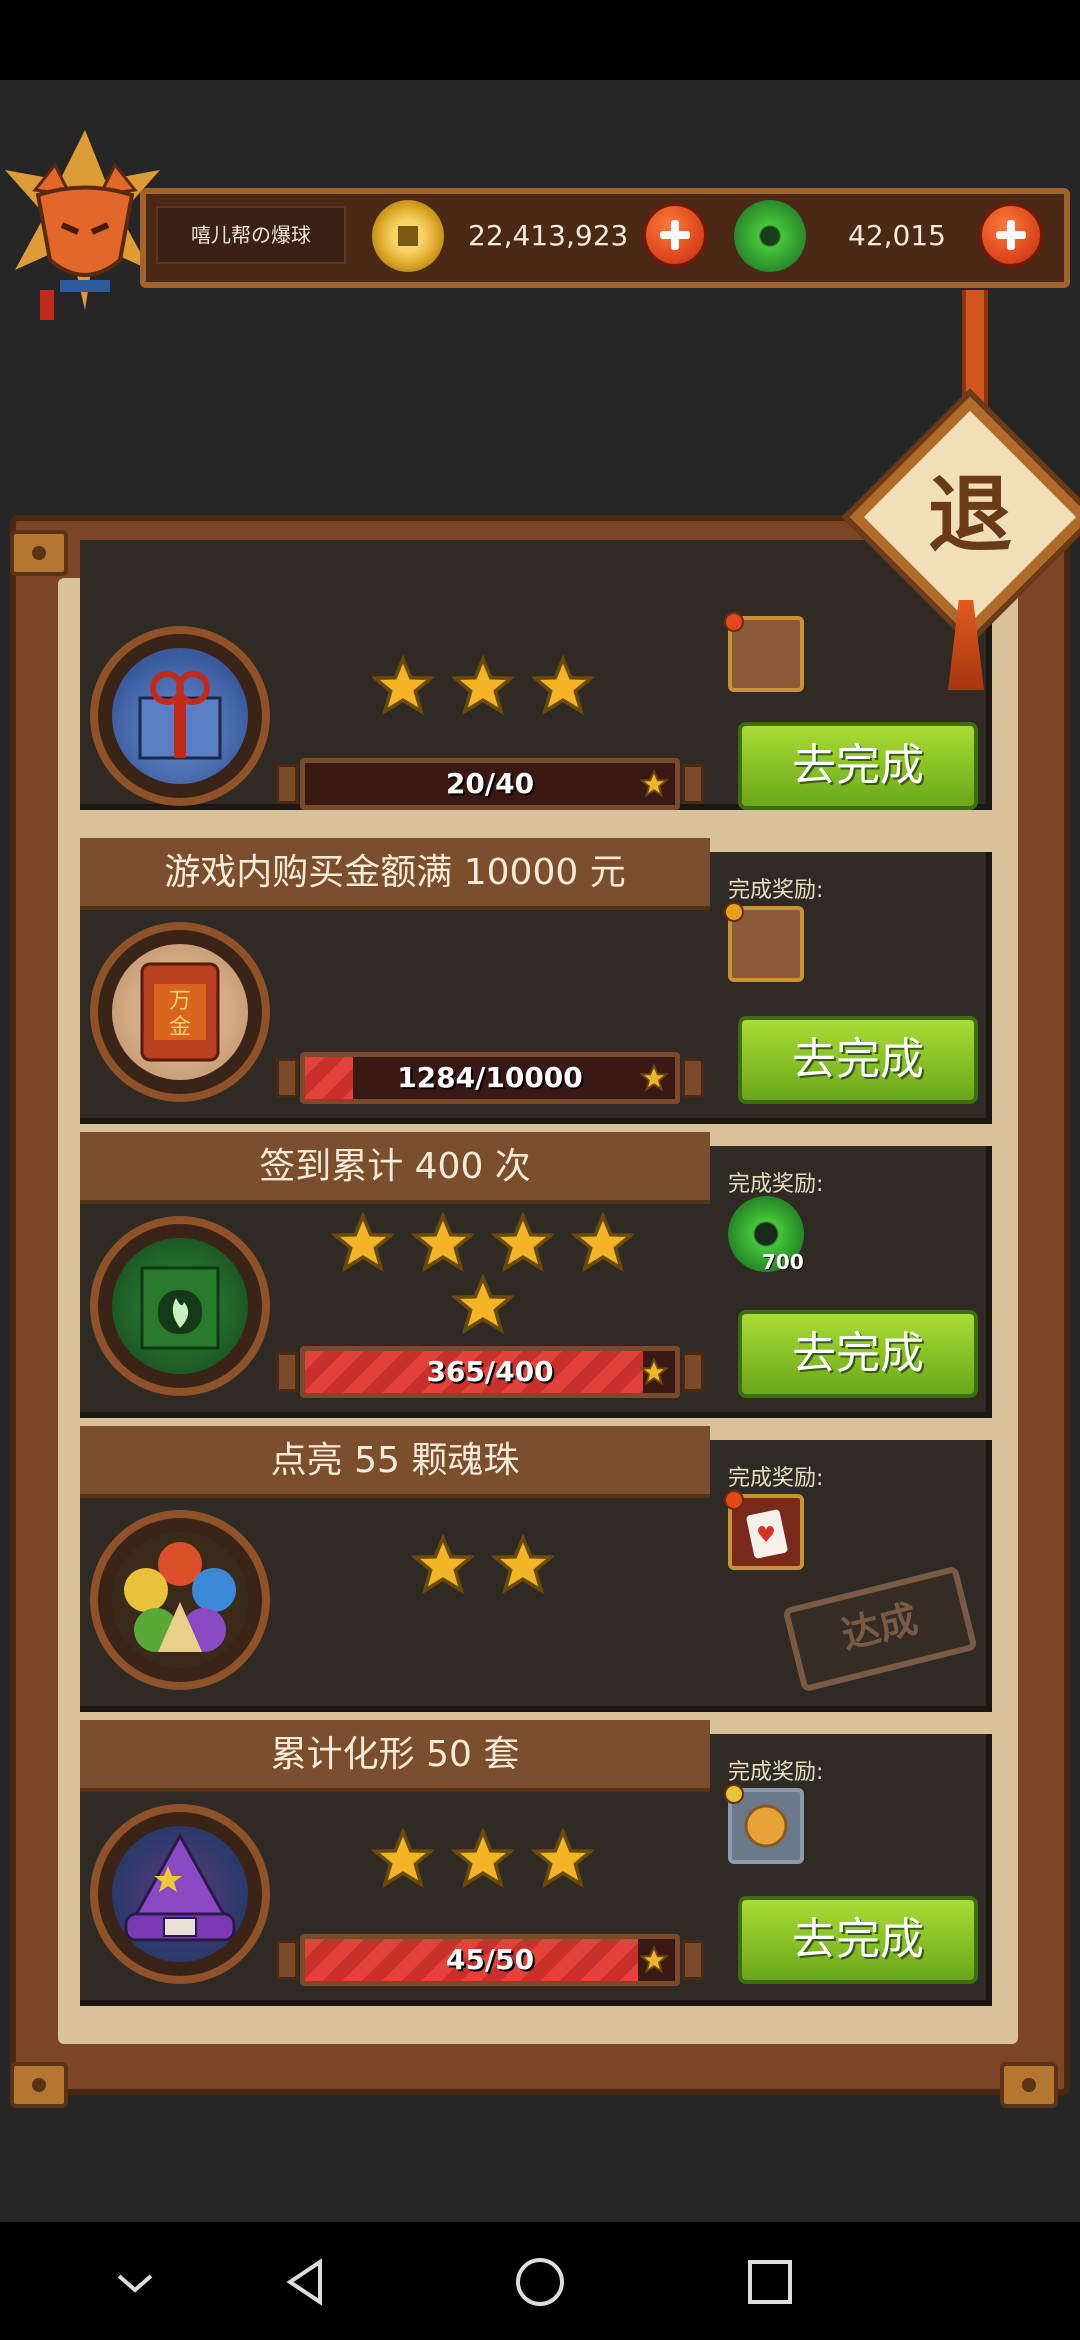 The height and width of the screenshot is (2340, 1080). I want to click on progress-text: 20/40, so click(490, 783).